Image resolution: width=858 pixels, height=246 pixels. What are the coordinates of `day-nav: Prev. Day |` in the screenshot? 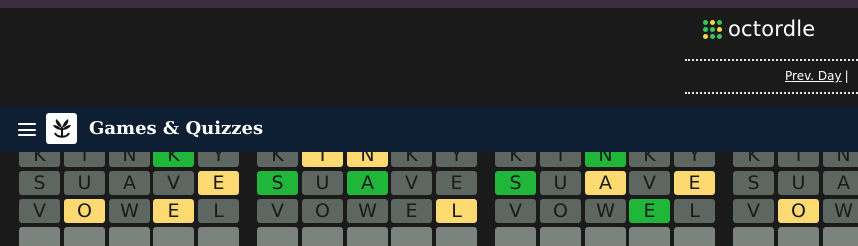 It's located at (817, 76).